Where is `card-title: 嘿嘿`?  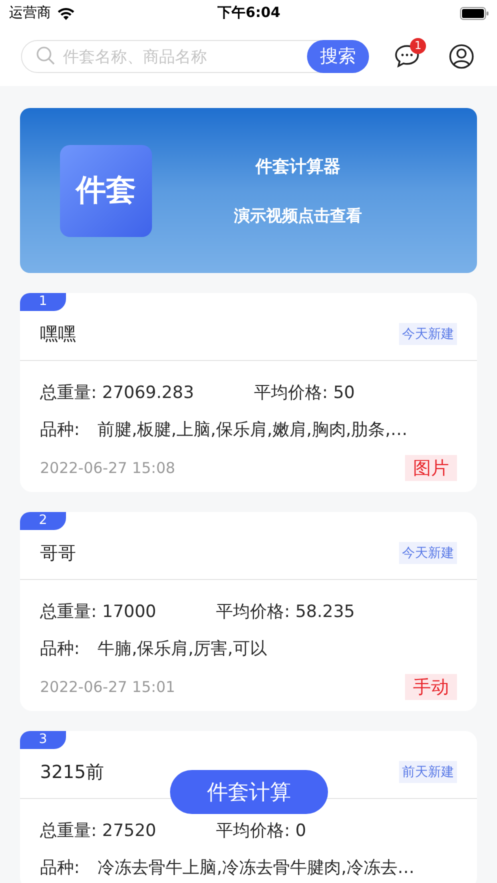
card-title: 嘿嘿 is located at coordinates (58, 334).